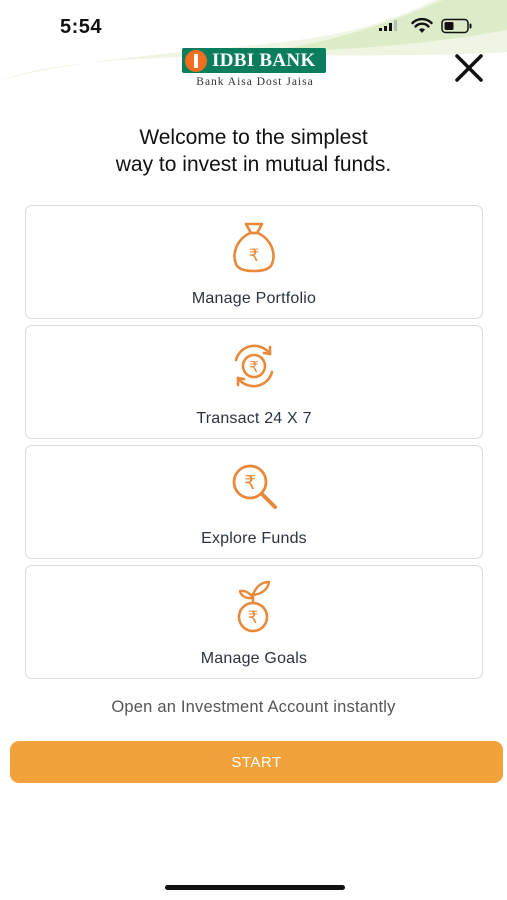  I want to click on app-header: IDBI BANK Bank Aisa Dost Jaisa, so click(253, 66).